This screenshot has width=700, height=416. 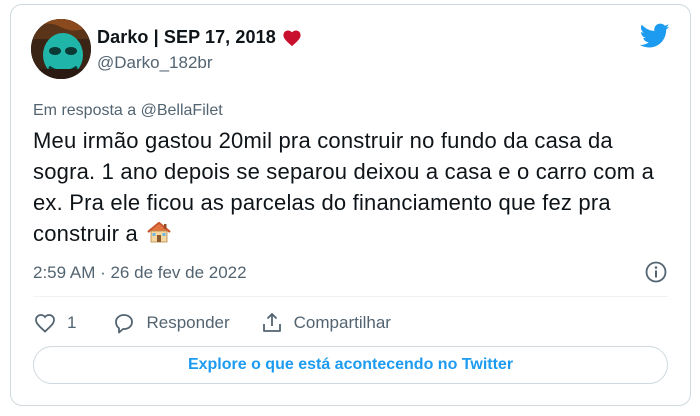 What do you see at coordinates (271, 322) in the screenshot?
I see `share-icon` at bounding box center [271, 322].